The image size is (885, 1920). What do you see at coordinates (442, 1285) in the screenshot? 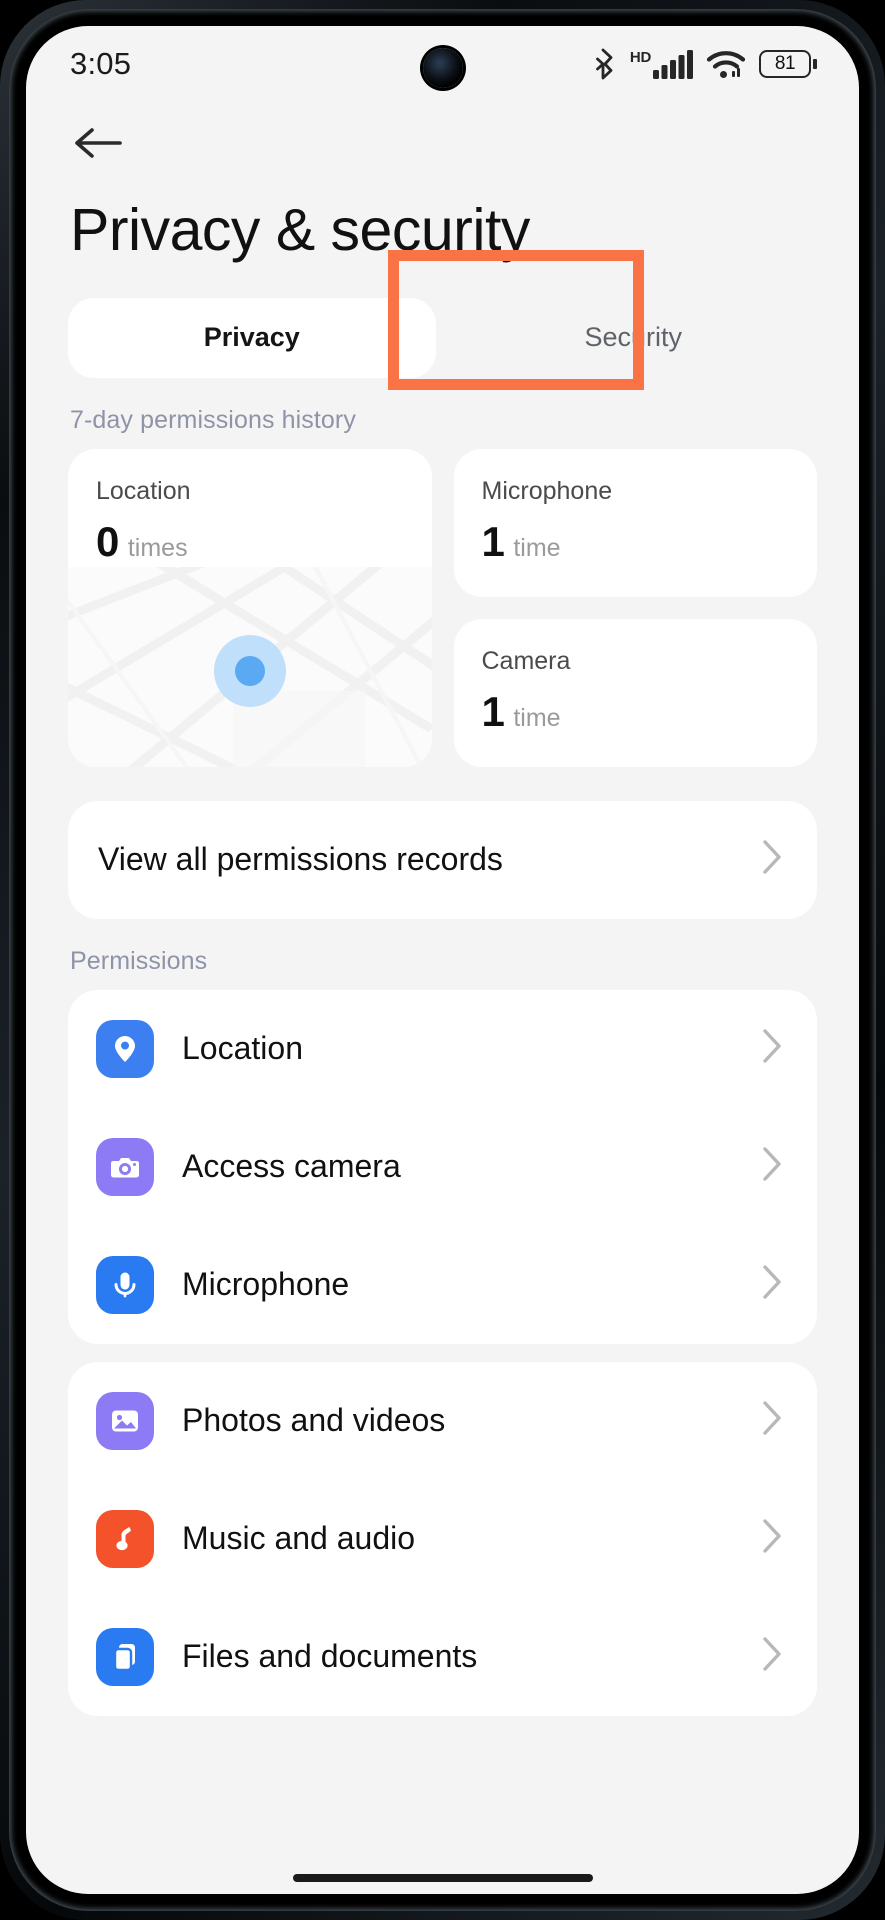
I see `permission-row-microphone: Microphone` at bounding box center [442, 1285].